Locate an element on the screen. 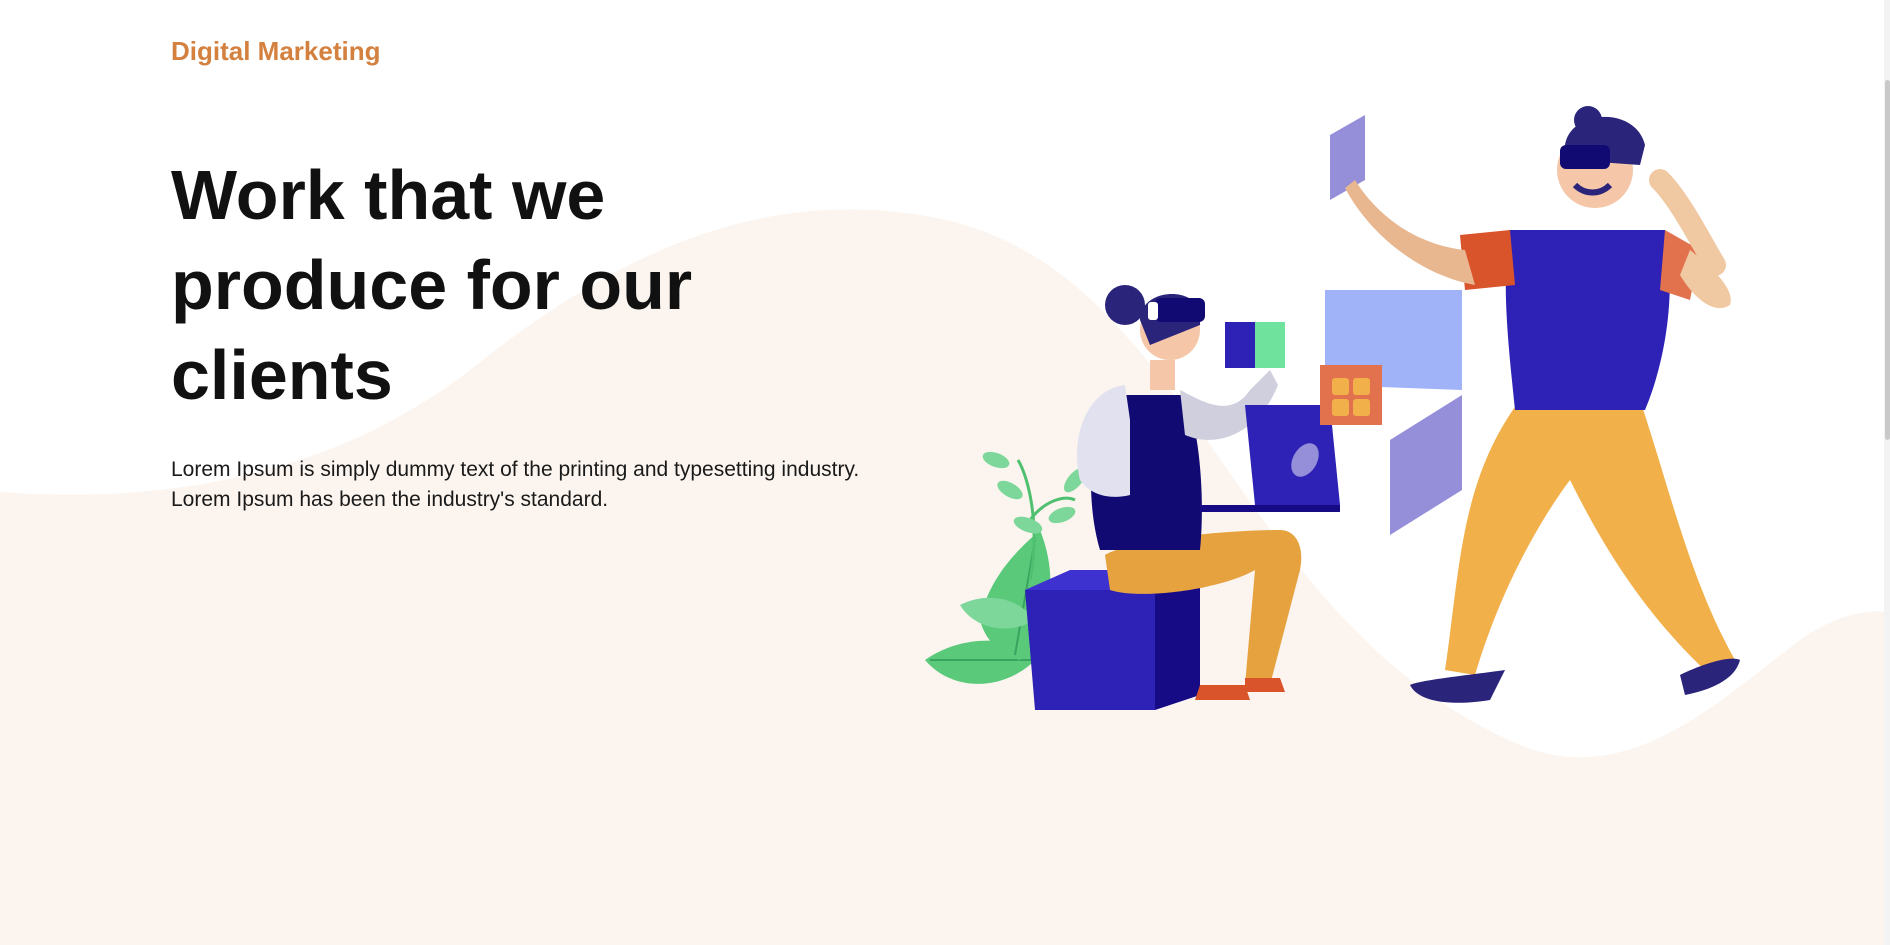 The height and width of the screenshot is (945, 1890). scrollbar-thumb is located at coordinates (1887, 260).